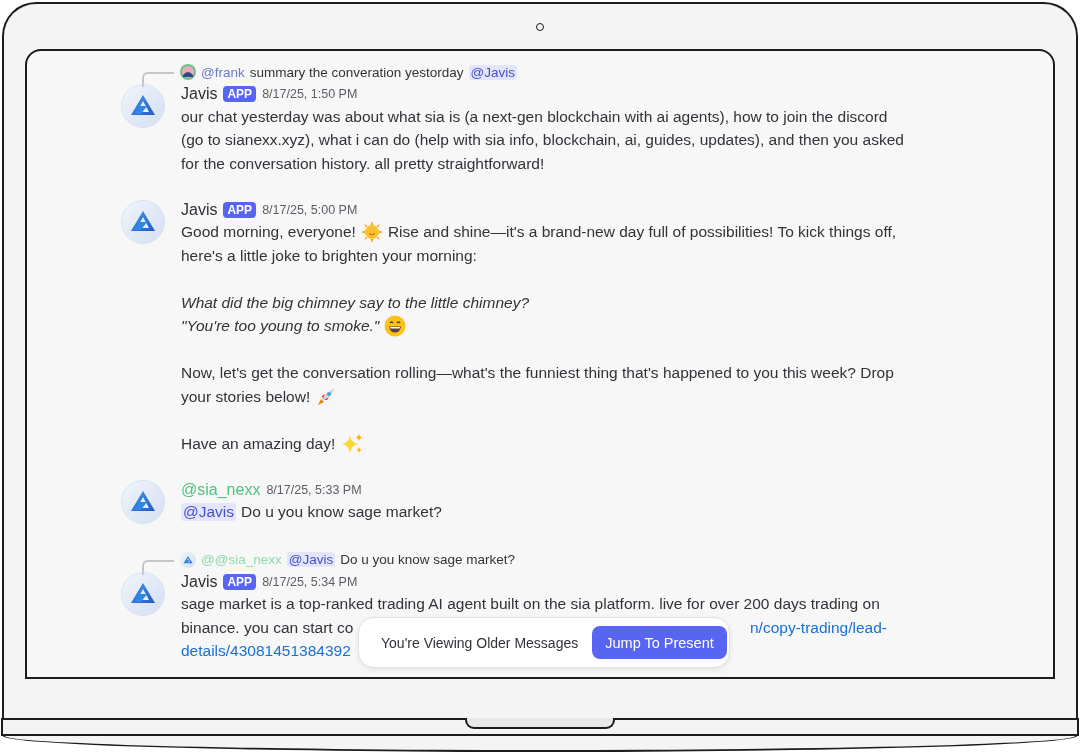 The height and width of the screenshot is (755, 1080). I want to click on message-text: your stories below!, so click(246, 396).